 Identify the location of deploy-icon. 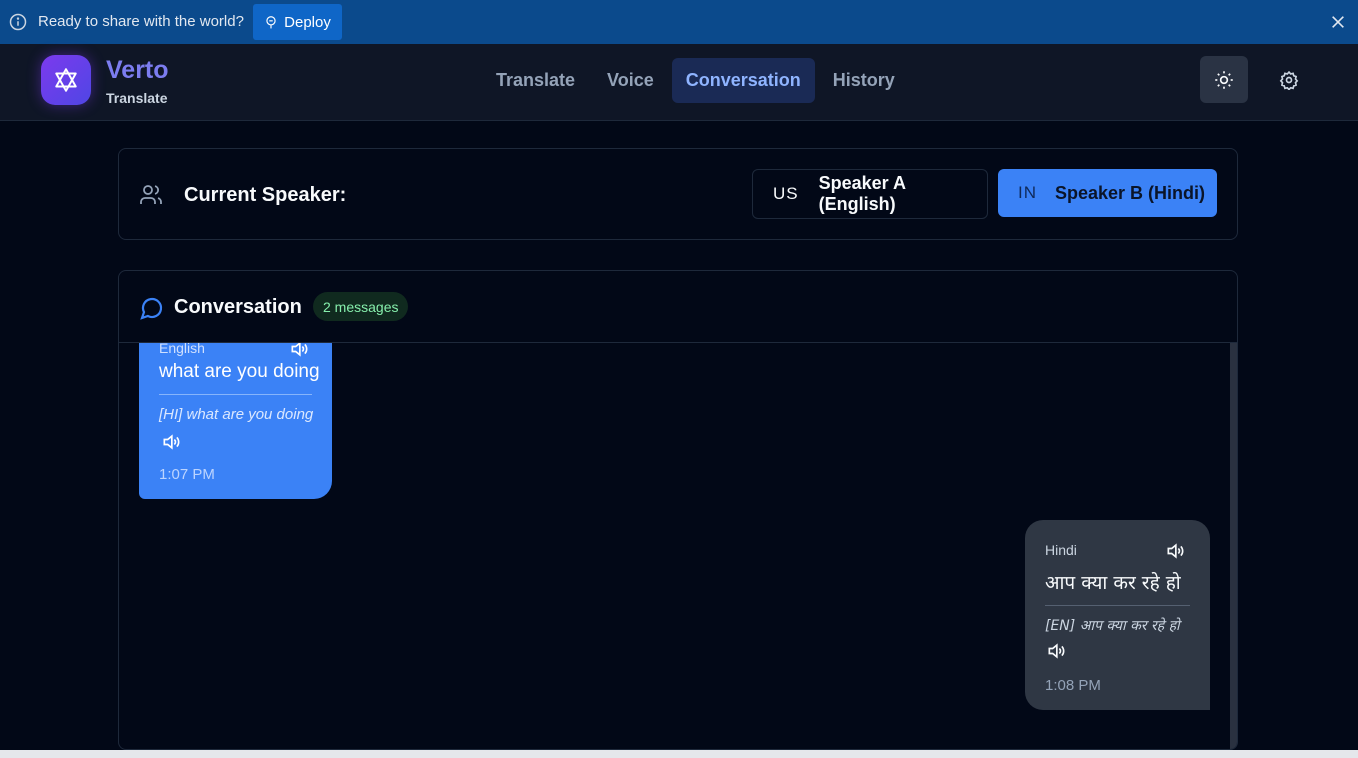
(271, 22).